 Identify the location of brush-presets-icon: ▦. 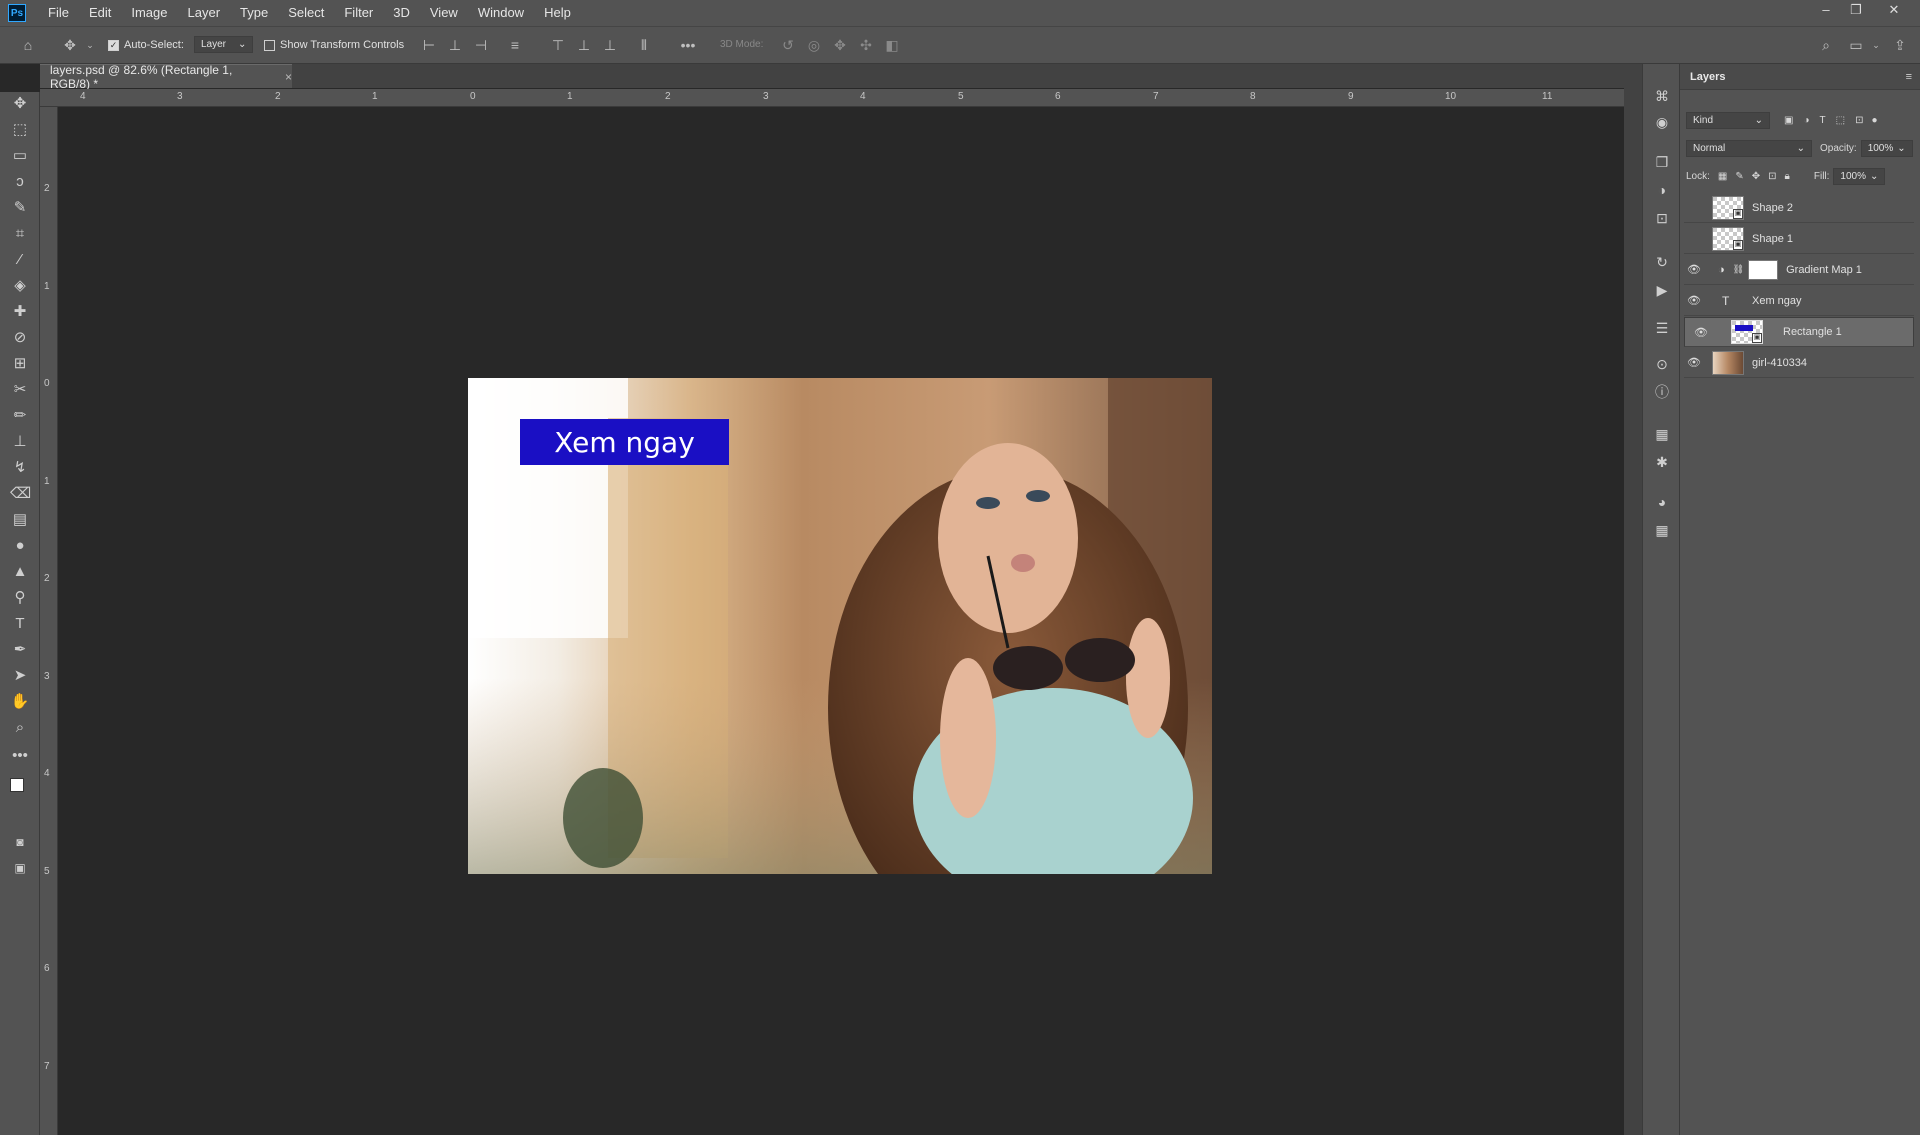
(1662, 434).